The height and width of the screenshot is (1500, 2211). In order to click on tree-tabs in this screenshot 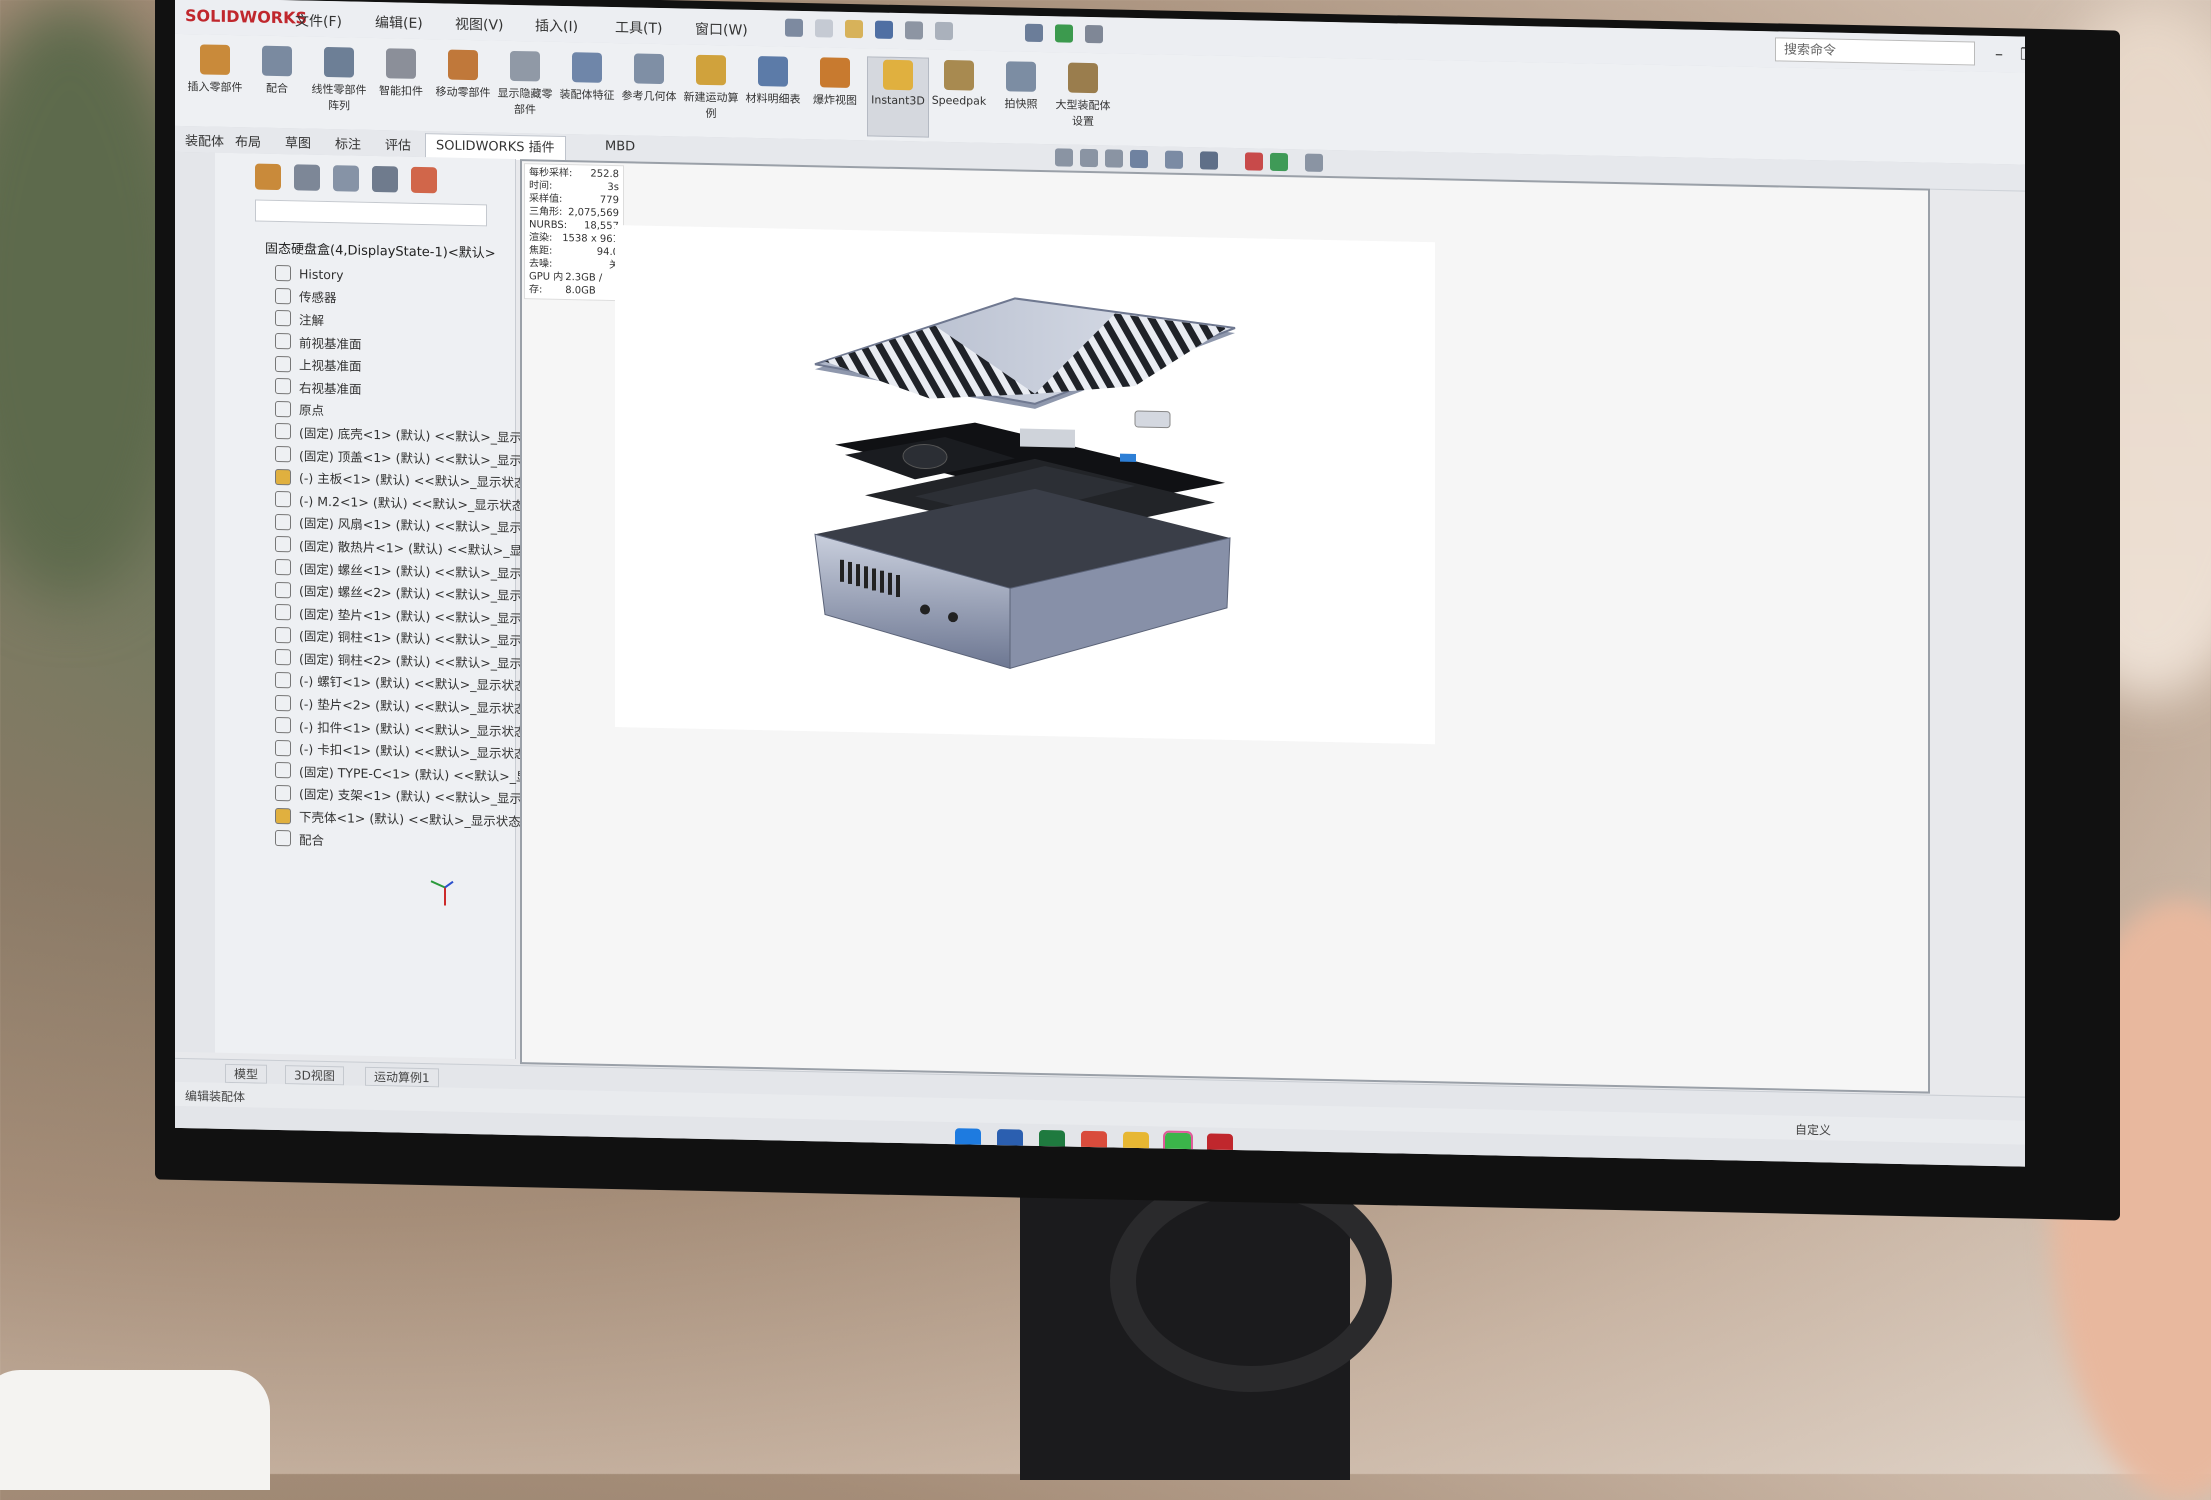, I will do `click(350, 180)`.